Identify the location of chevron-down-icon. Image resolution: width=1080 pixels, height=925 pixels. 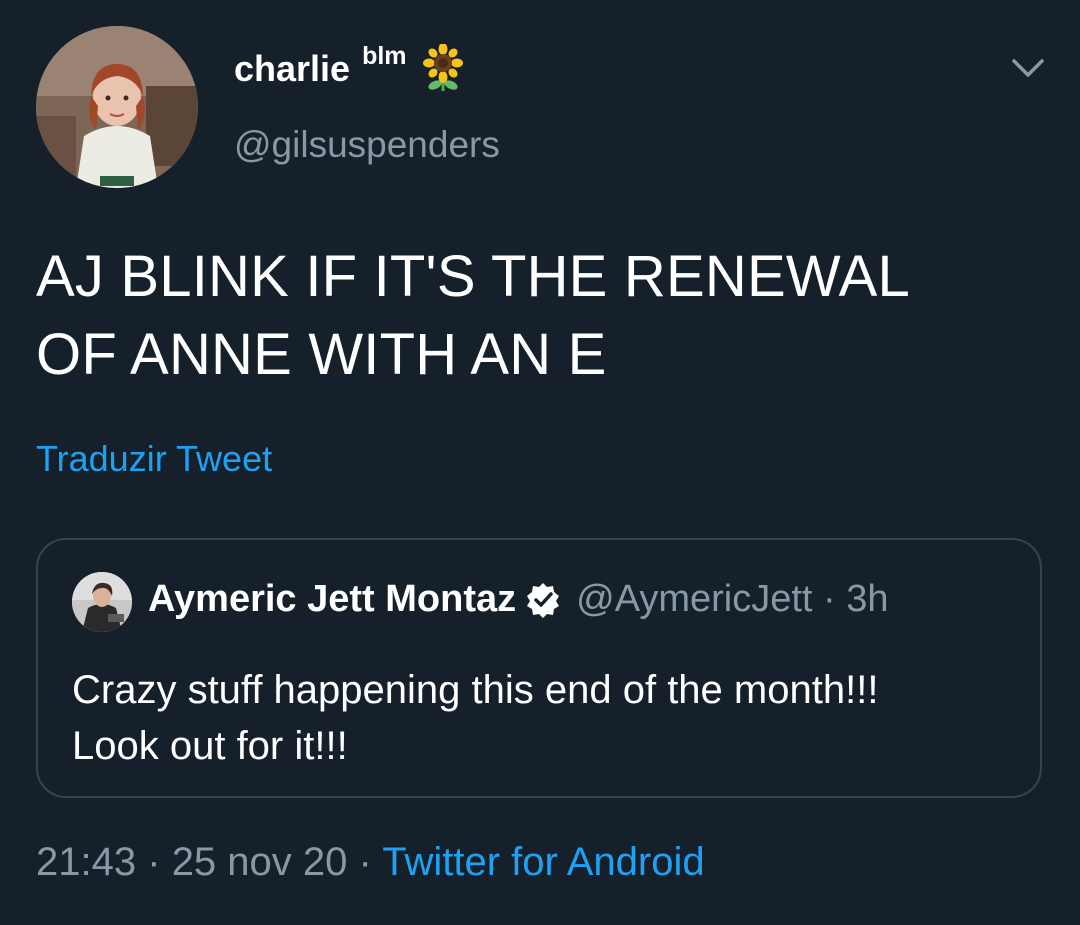
(1028, 68).